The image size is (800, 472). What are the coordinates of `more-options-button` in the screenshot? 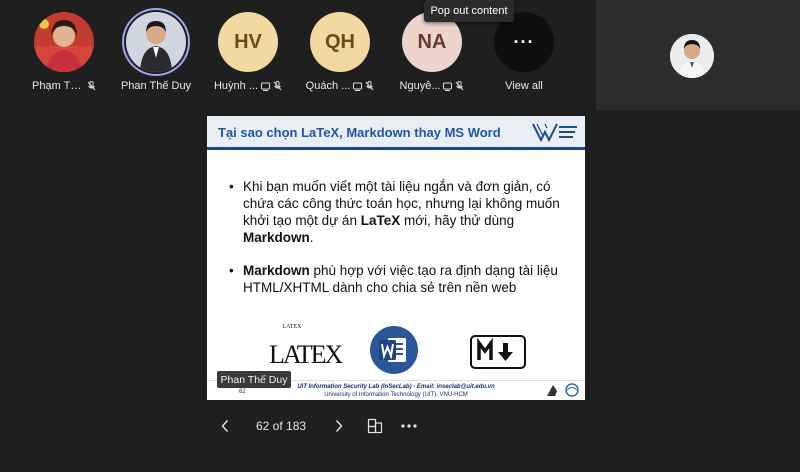 It's located at (409, 426).